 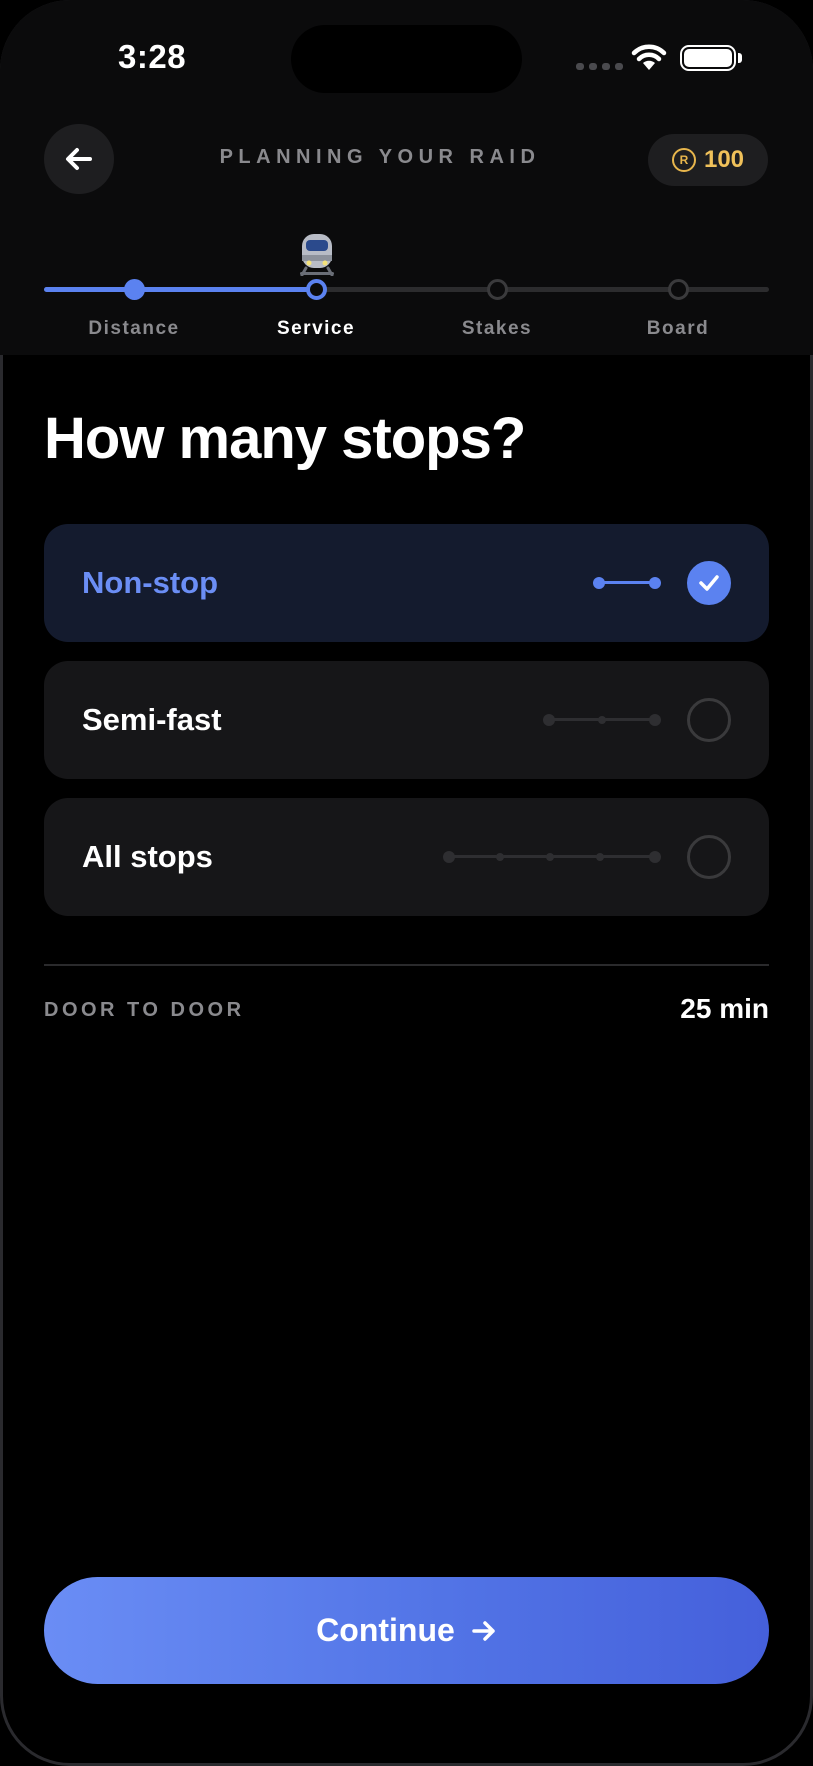 What do you see at coordinates (740, 58) in the screenshot?
I see `battery-tip` at bounding box center [740, 58].